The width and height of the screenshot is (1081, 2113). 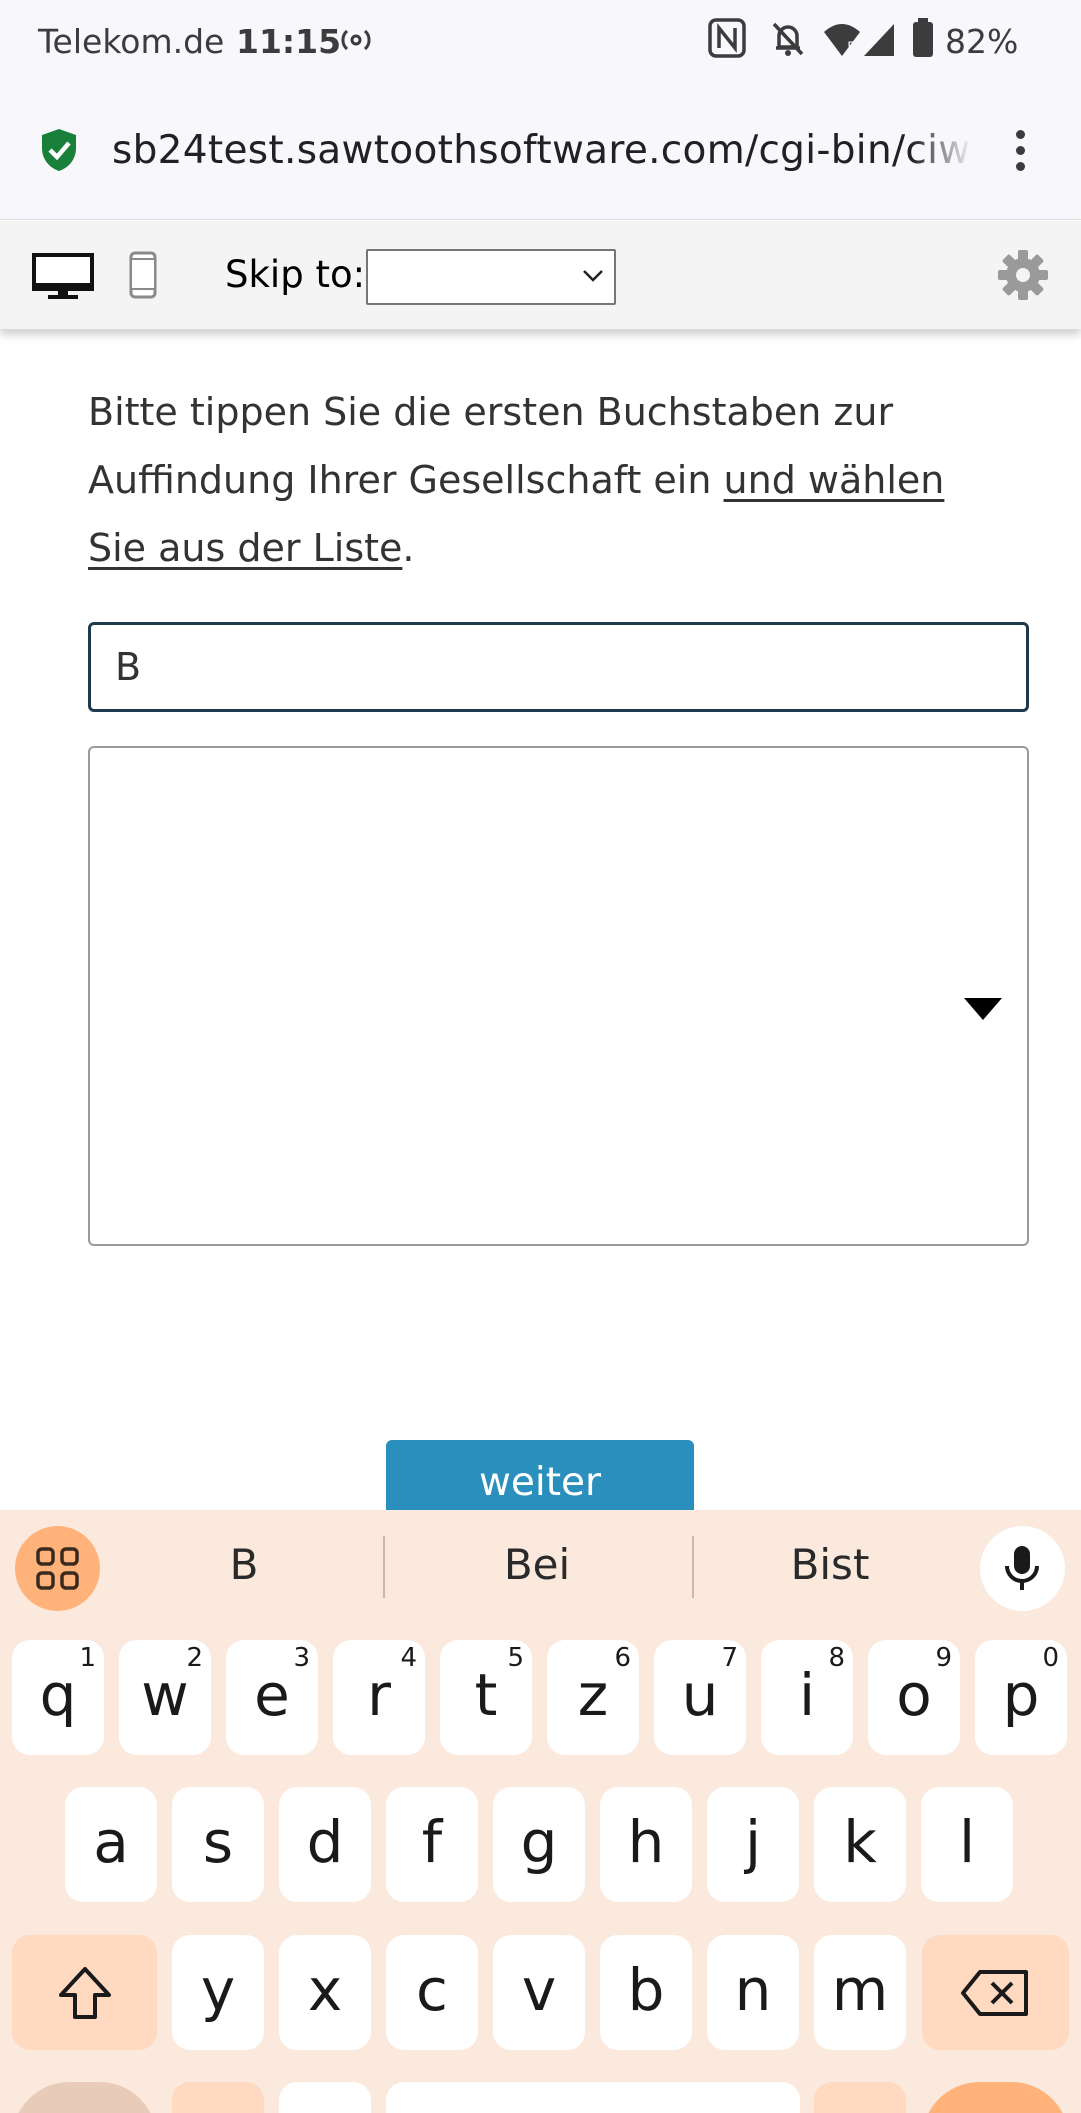 What do you see at coordinates (700, 1697) in the screenshot?
I see `key-u: u7` at bounding box center [700, 1697].